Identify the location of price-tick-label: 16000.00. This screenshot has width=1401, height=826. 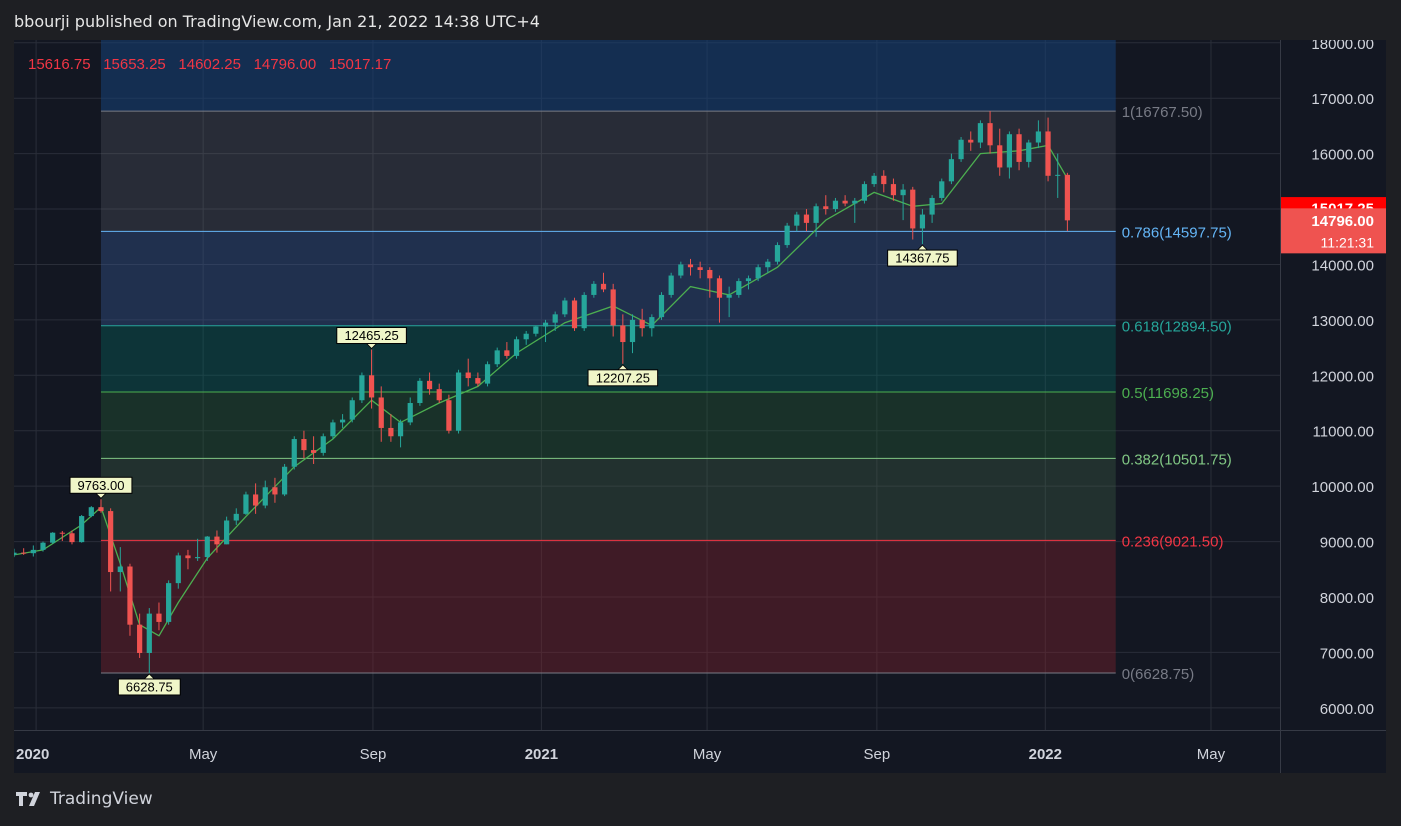
(1342, 155).